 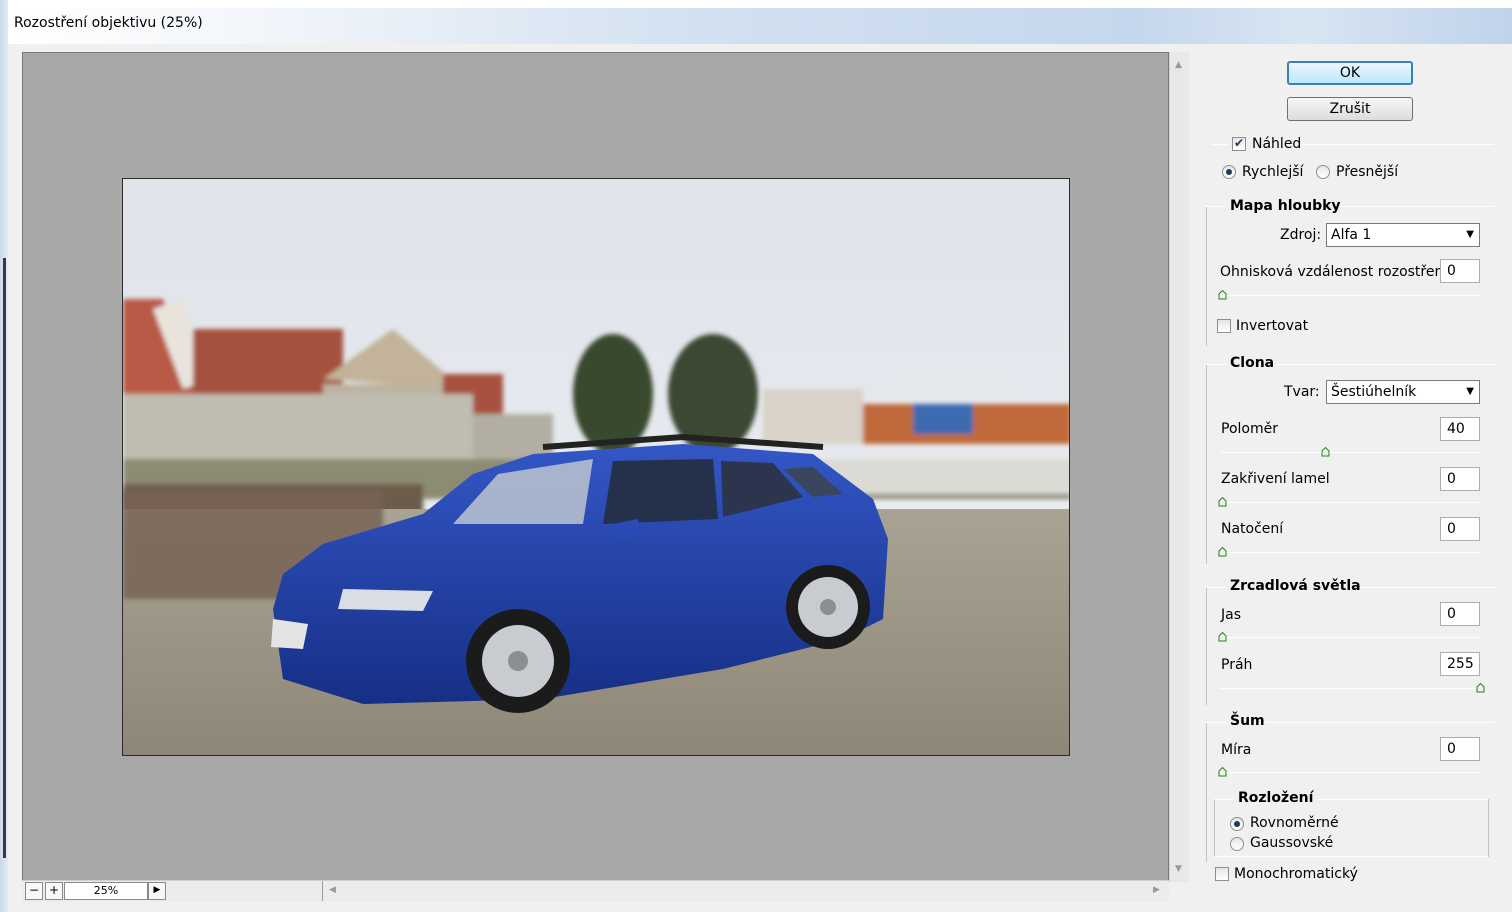 What do you see at coordinates (1252, 529) in the screenshot?
I see `rotation-label: Natočení` at bounding box center [1252, 529].